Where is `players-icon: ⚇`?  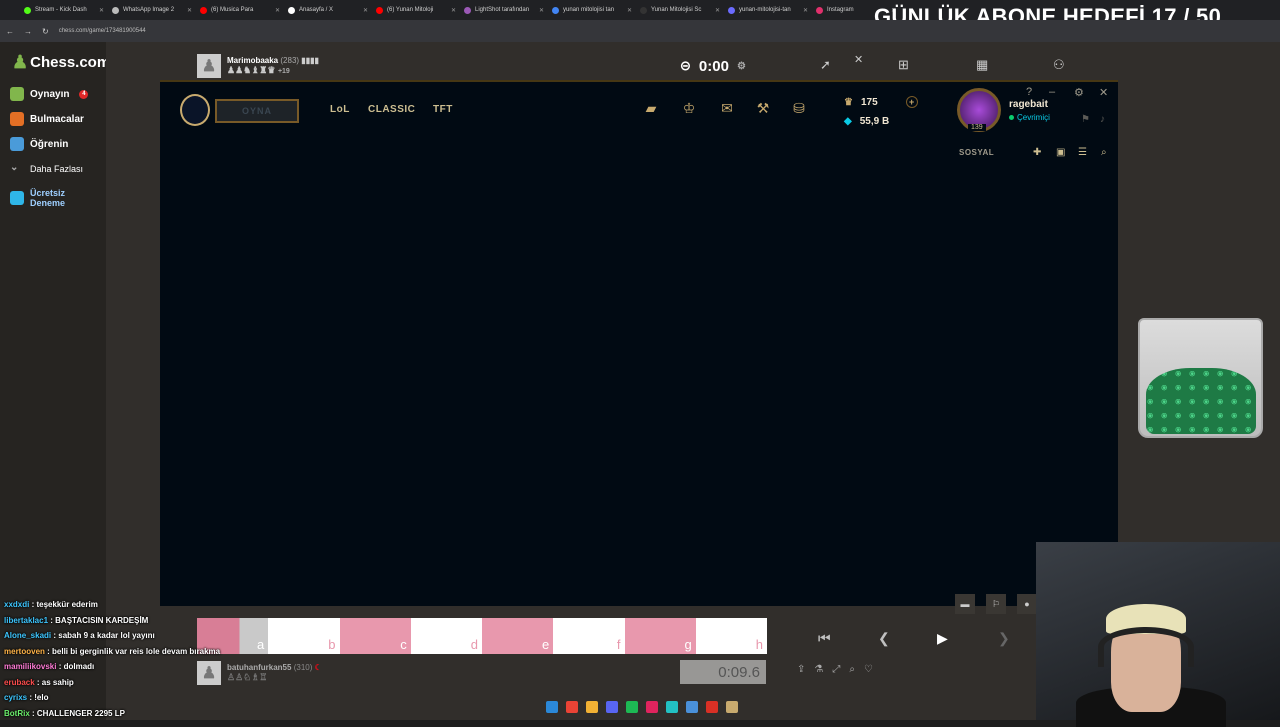 players-icon: ⚇ is located at coordinates (1059, 65).